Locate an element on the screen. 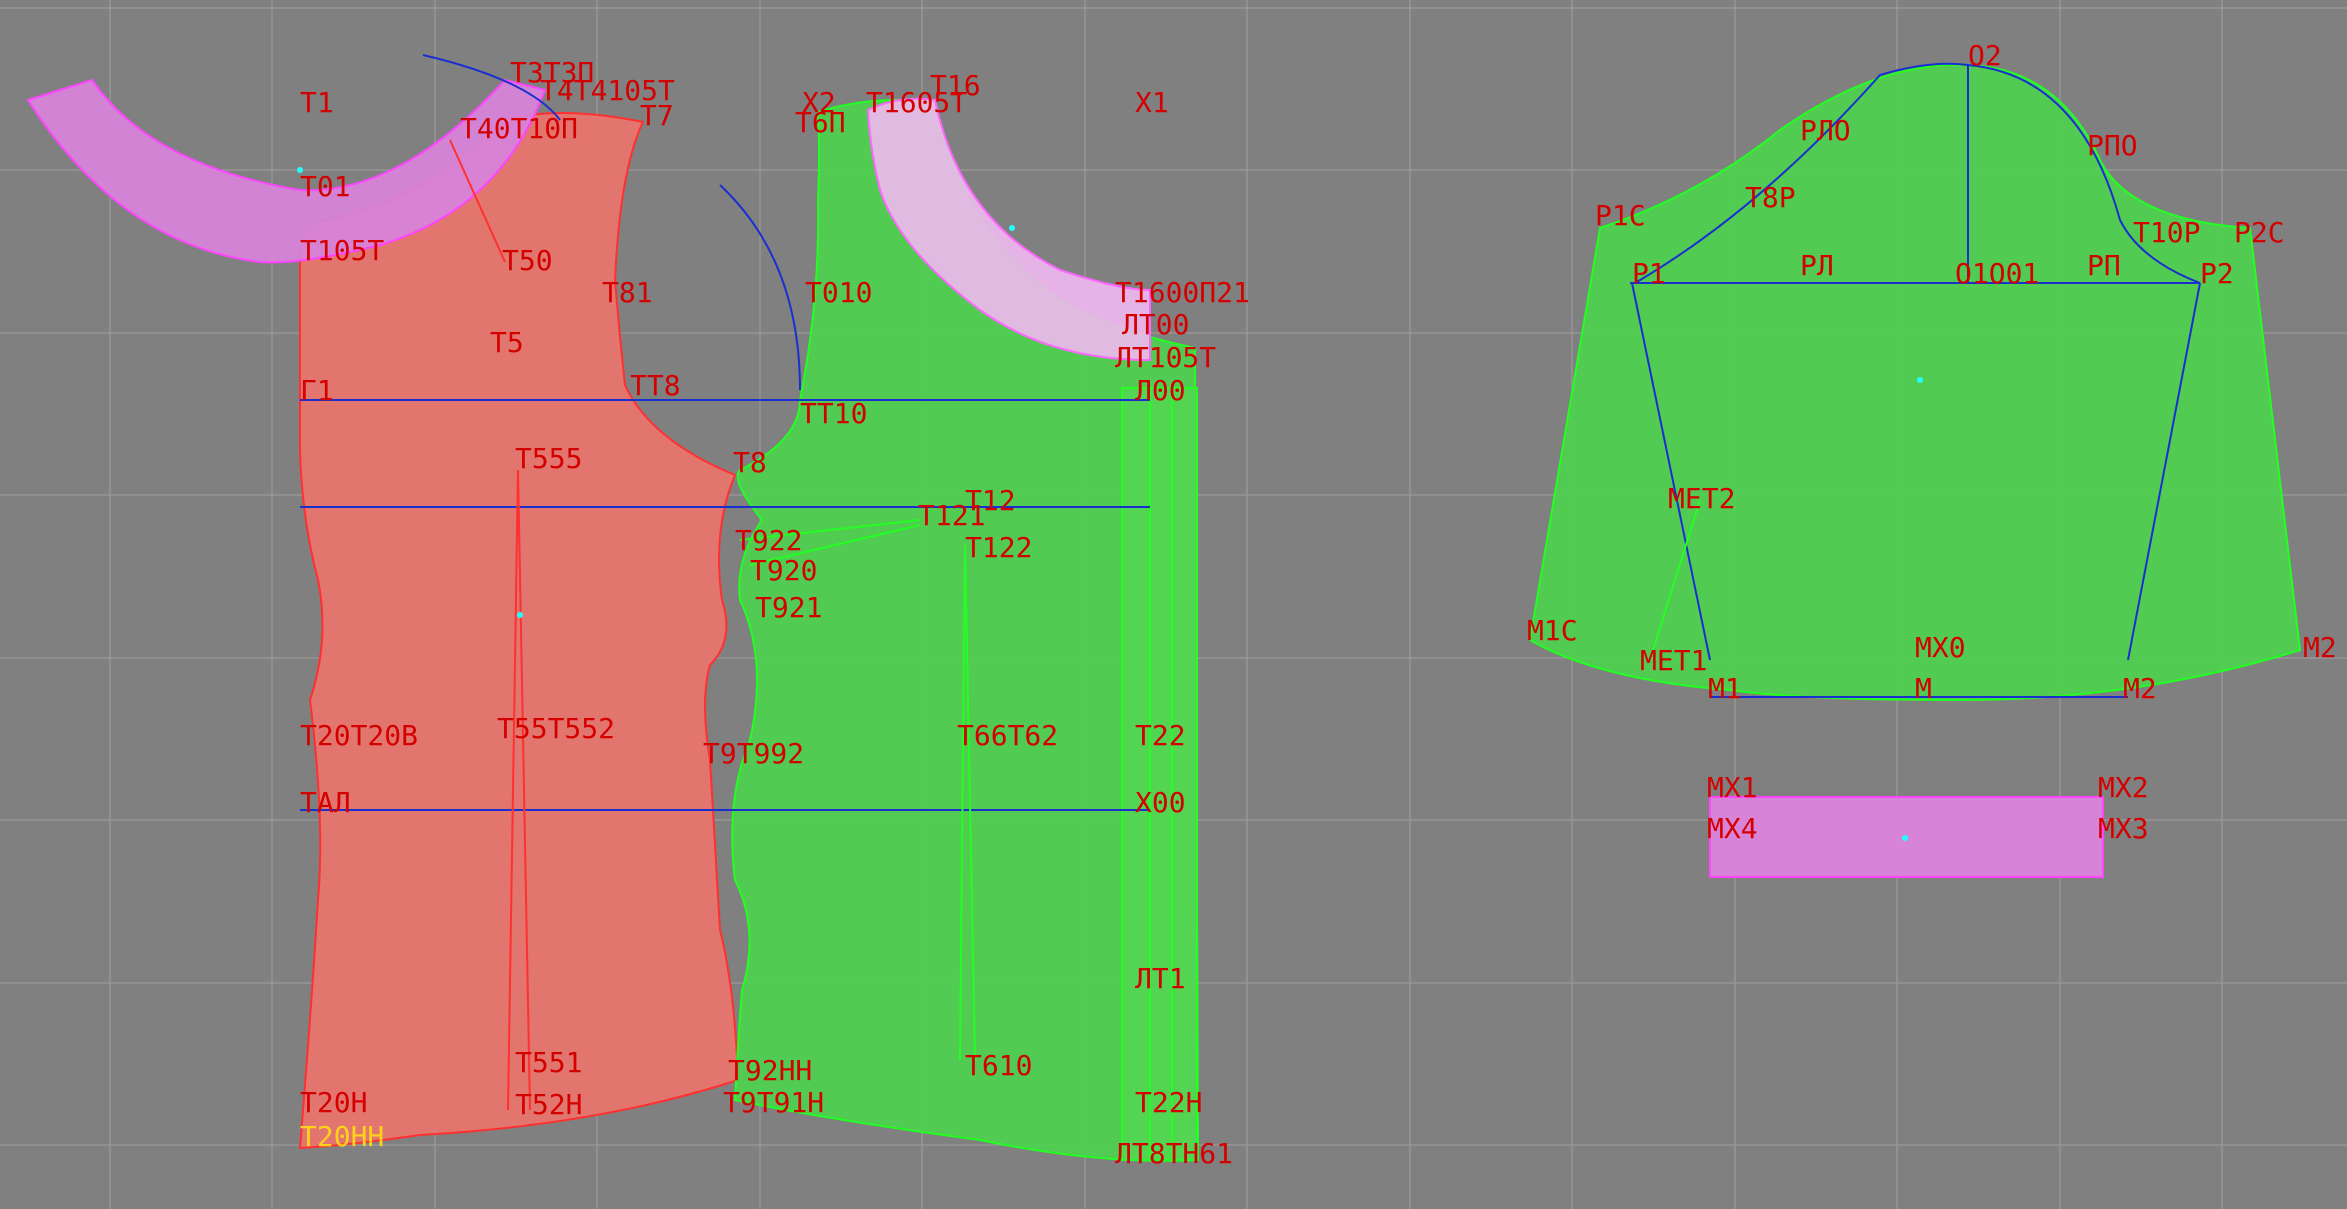 The width and height of the screenshot is (2347, 1209). label-t1605t: Т1605Т is located at coordinates (916, 102).